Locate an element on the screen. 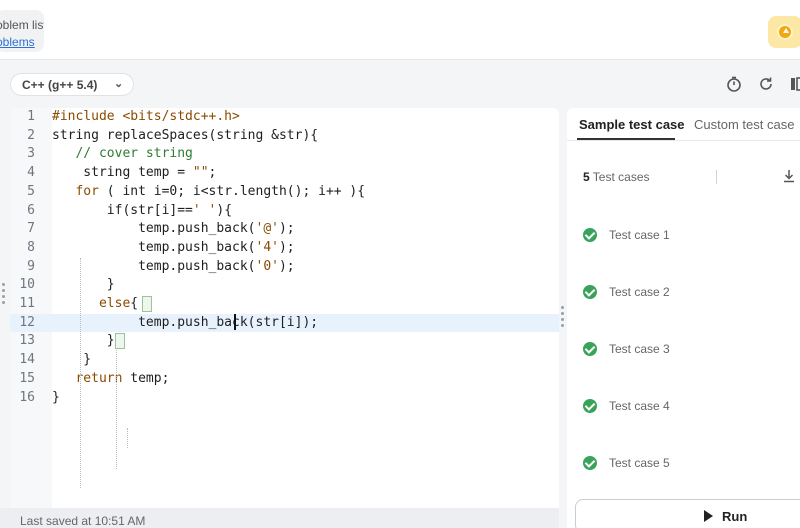  coins-button is located at coordinates (784, 32).